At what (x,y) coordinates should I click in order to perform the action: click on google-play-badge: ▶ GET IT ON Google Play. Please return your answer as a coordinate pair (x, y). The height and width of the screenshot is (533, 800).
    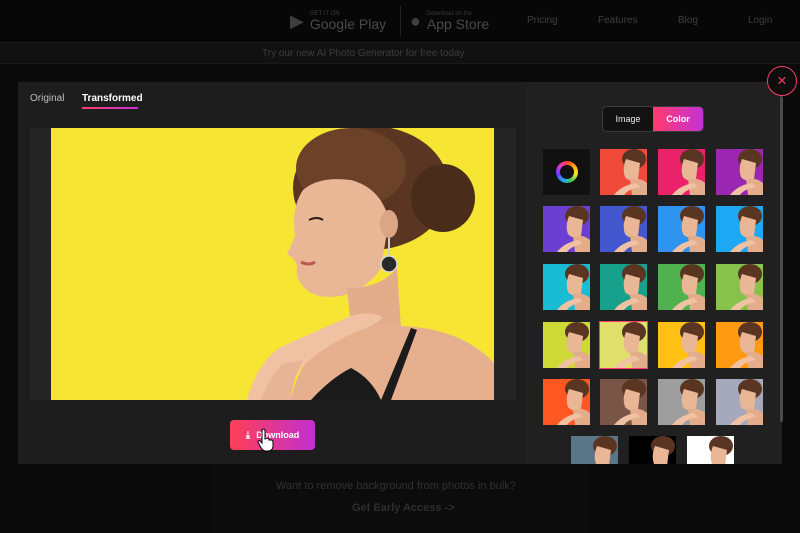
    Looking at the image, I should click on (338, 21).